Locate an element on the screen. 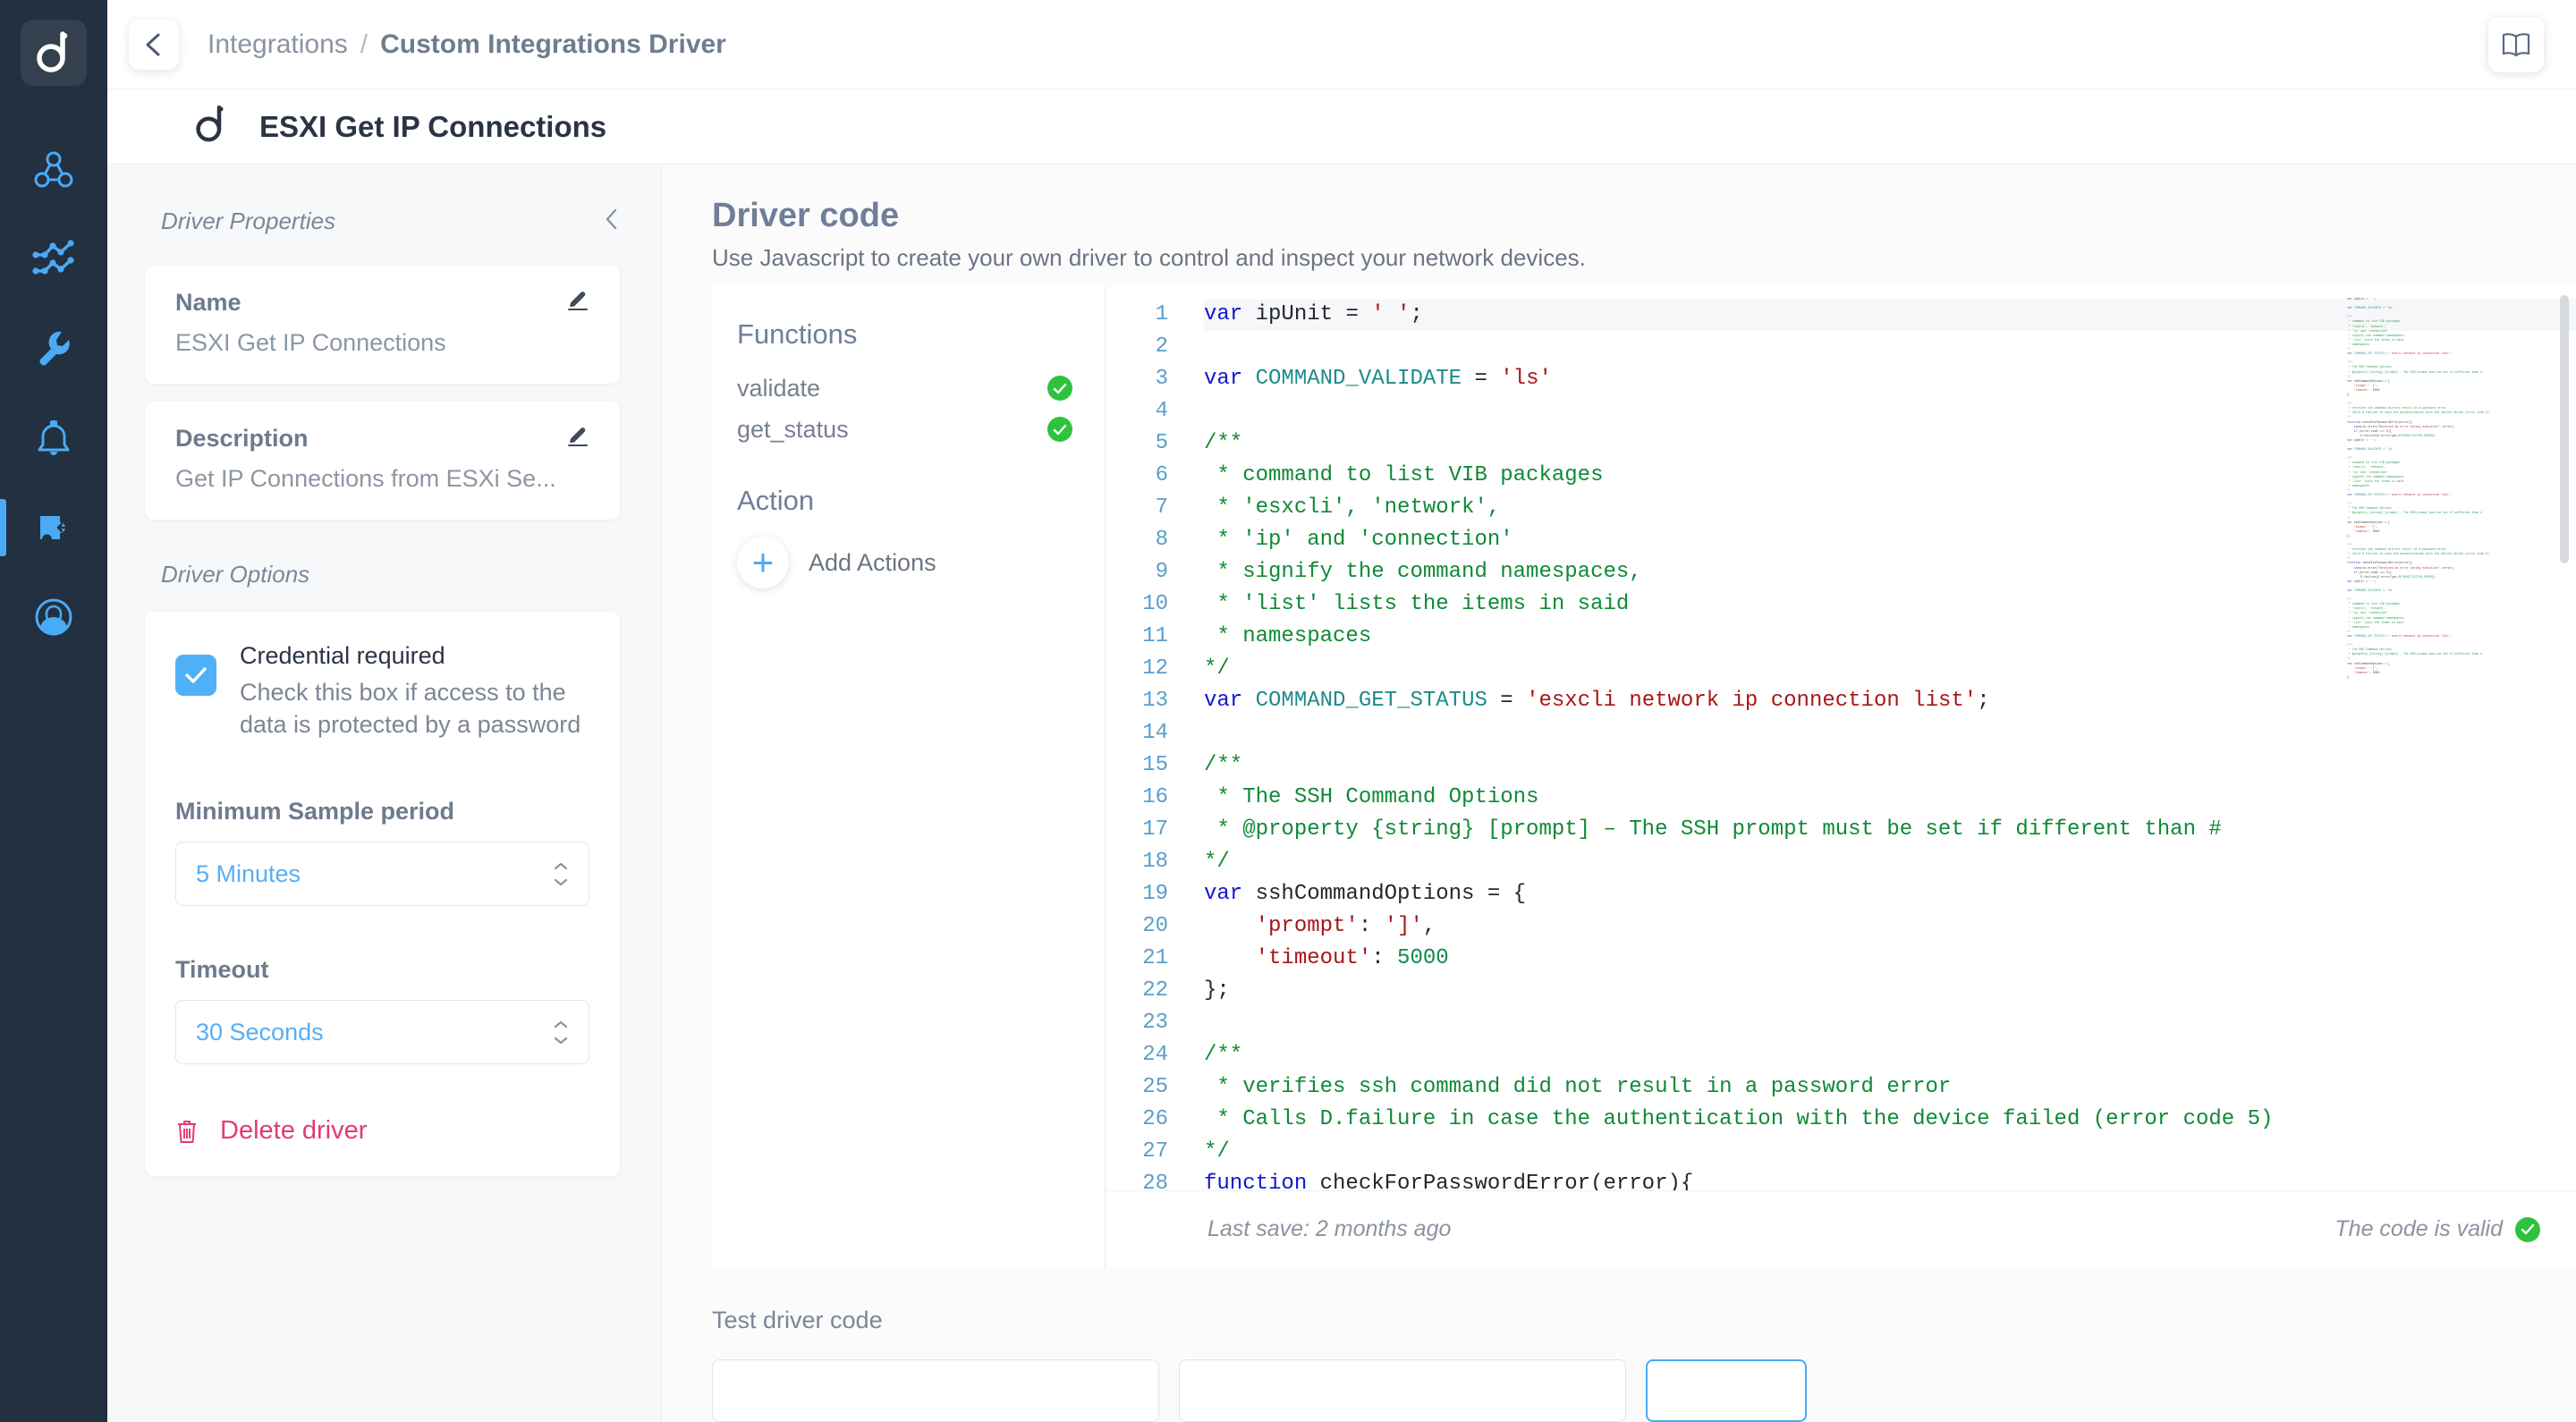 This screenshot has height=1422, width=2576. scrollbar-thumb is located at coordinates (2564, 429).